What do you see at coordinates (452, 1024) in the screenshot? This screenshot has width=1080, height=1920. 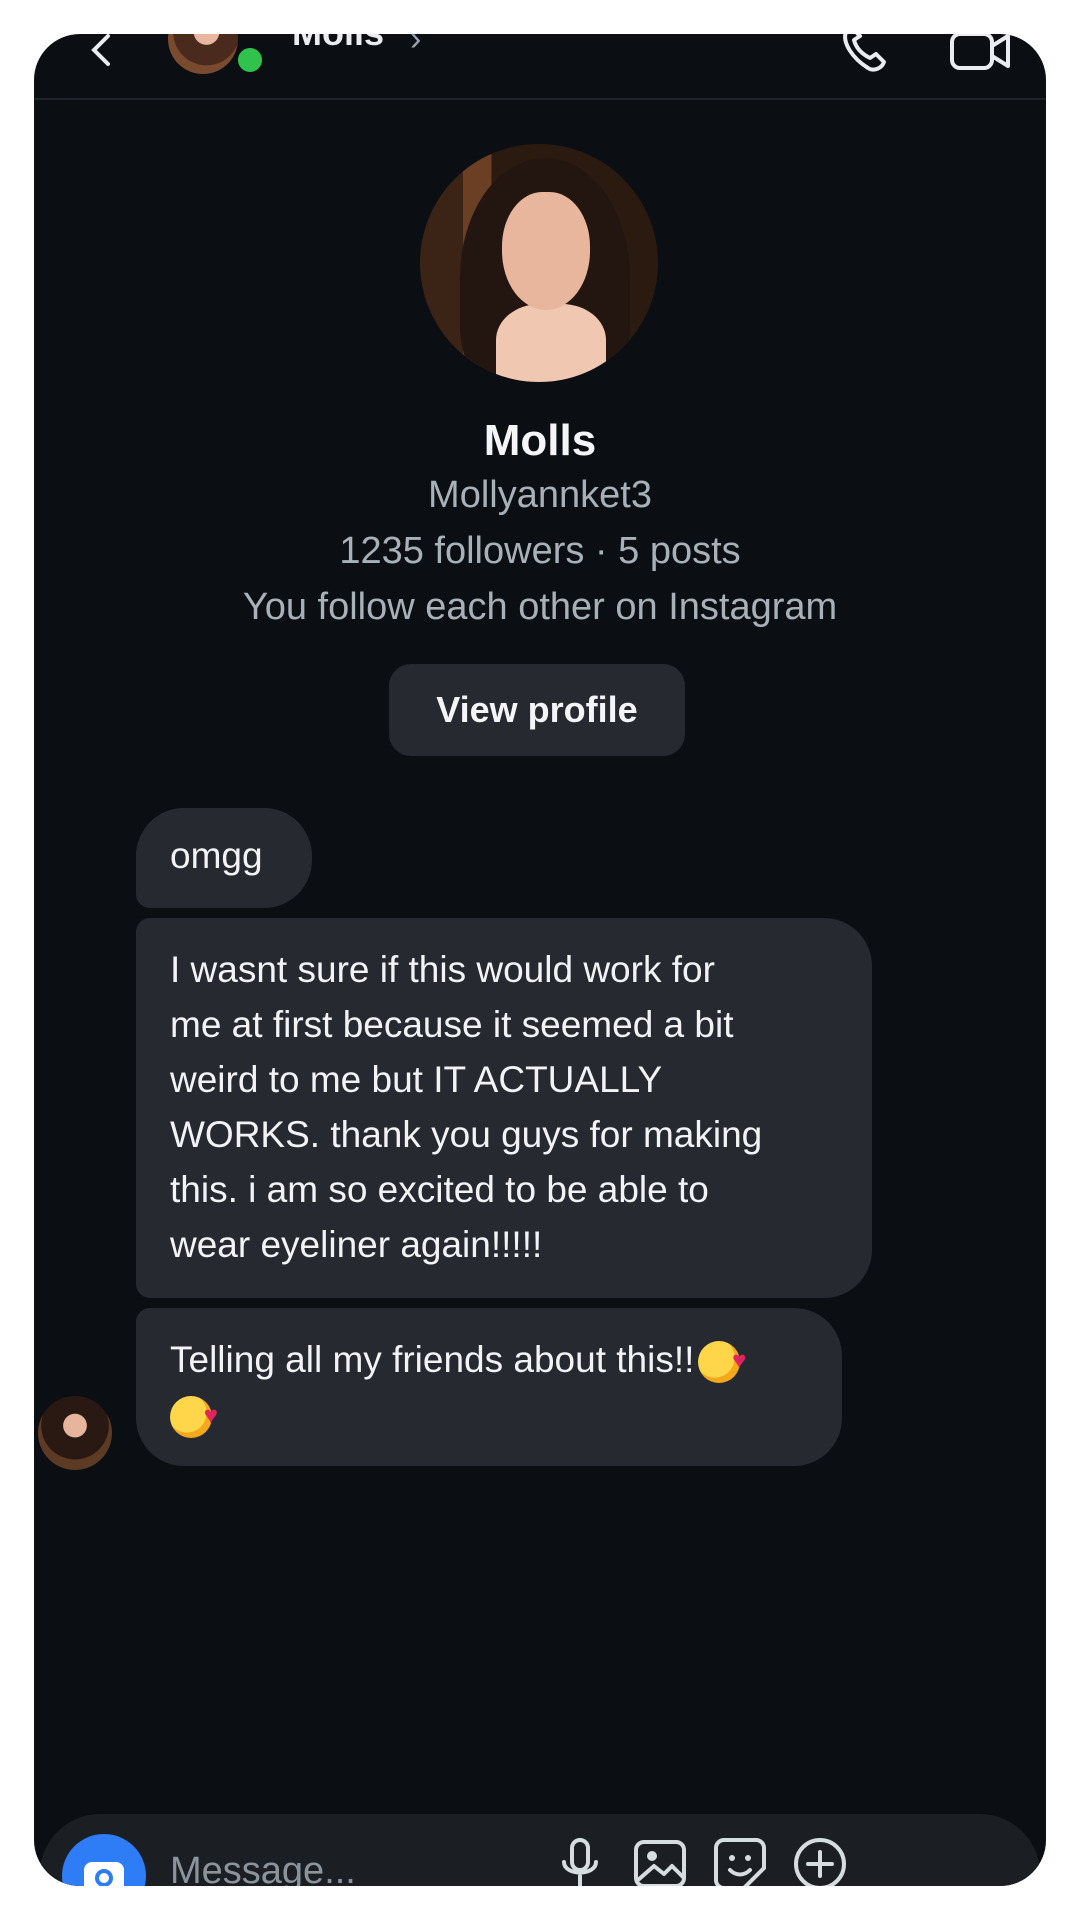 I see `message-line: me at first because it seemed a bit` at bounding box center [452, 1024].